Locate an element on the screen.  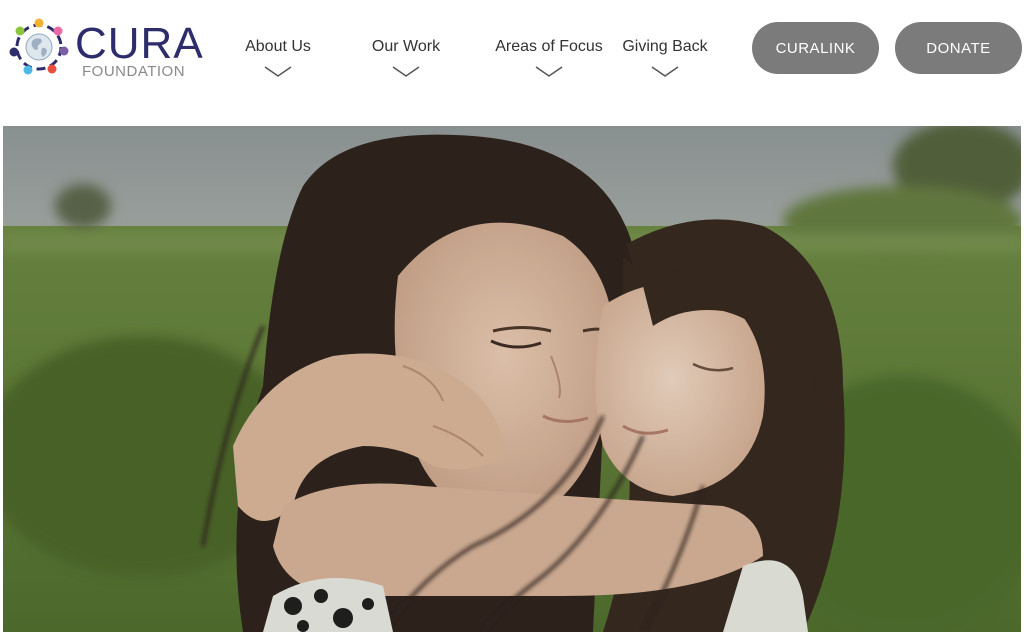
nav-our-work: Our Work is located at coordinates (406, 61).